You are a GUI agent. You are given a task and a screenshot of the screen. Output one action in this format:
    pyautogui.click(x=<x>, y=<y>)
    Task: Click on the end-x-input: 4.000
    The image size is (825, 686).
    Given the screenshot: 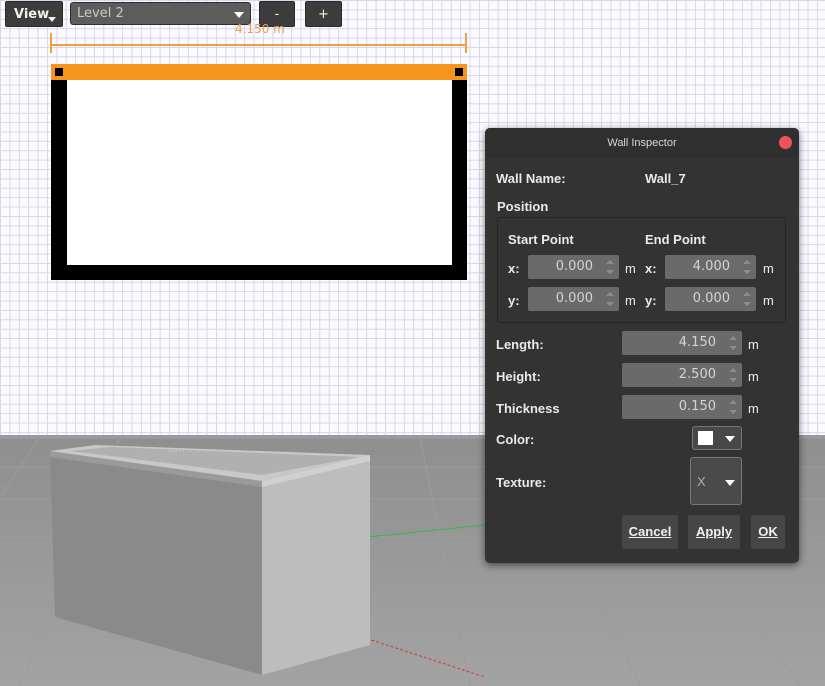 What is the action you would take?
    pyautogui.click(x=710, y=267)
    